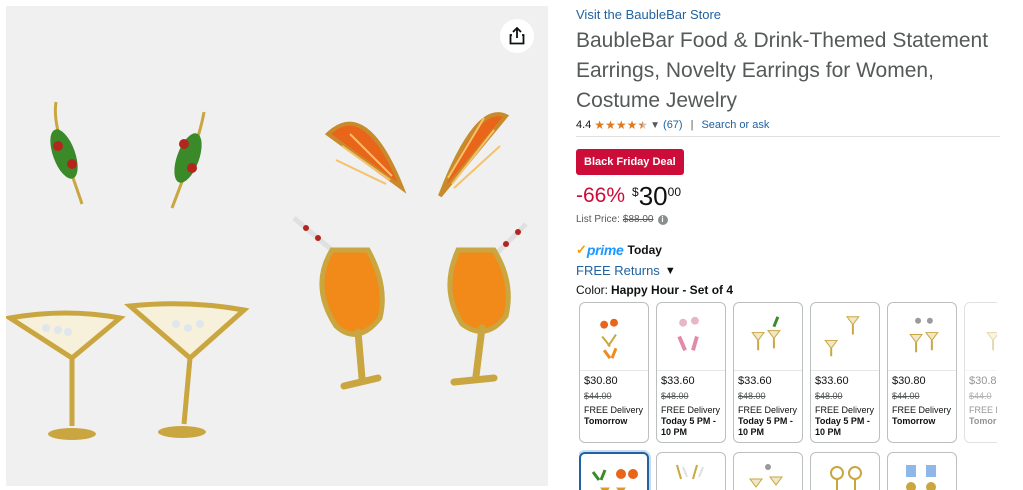 The height and width of the screenshot is (490, 1023). What do you see at coordinates (788, 136) in the screenshot?
I see `divider` at bounding box center [788, 136].